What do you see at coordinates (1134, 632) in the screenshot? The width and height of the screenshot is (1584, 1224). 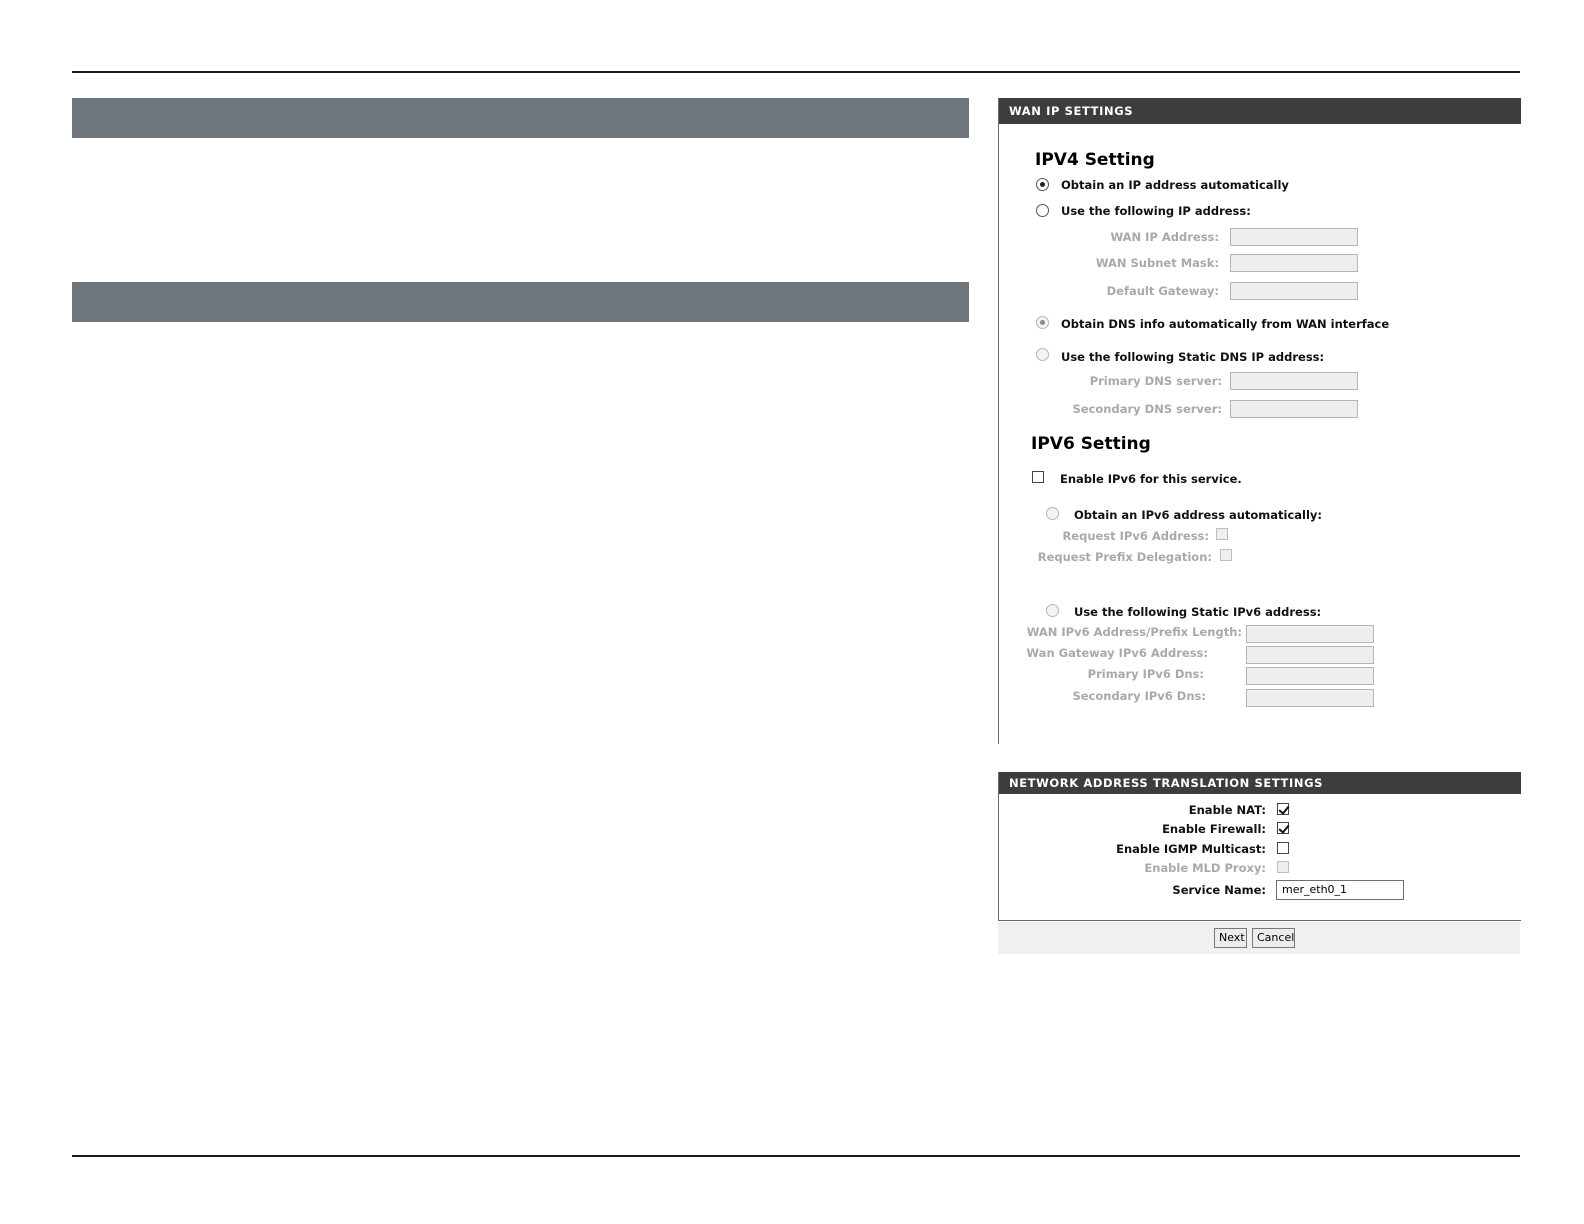 I see `wan-ipv6-prefix-label: WAN IPv6 Address/Prefix Length:` at bounding box center [1134, 632].